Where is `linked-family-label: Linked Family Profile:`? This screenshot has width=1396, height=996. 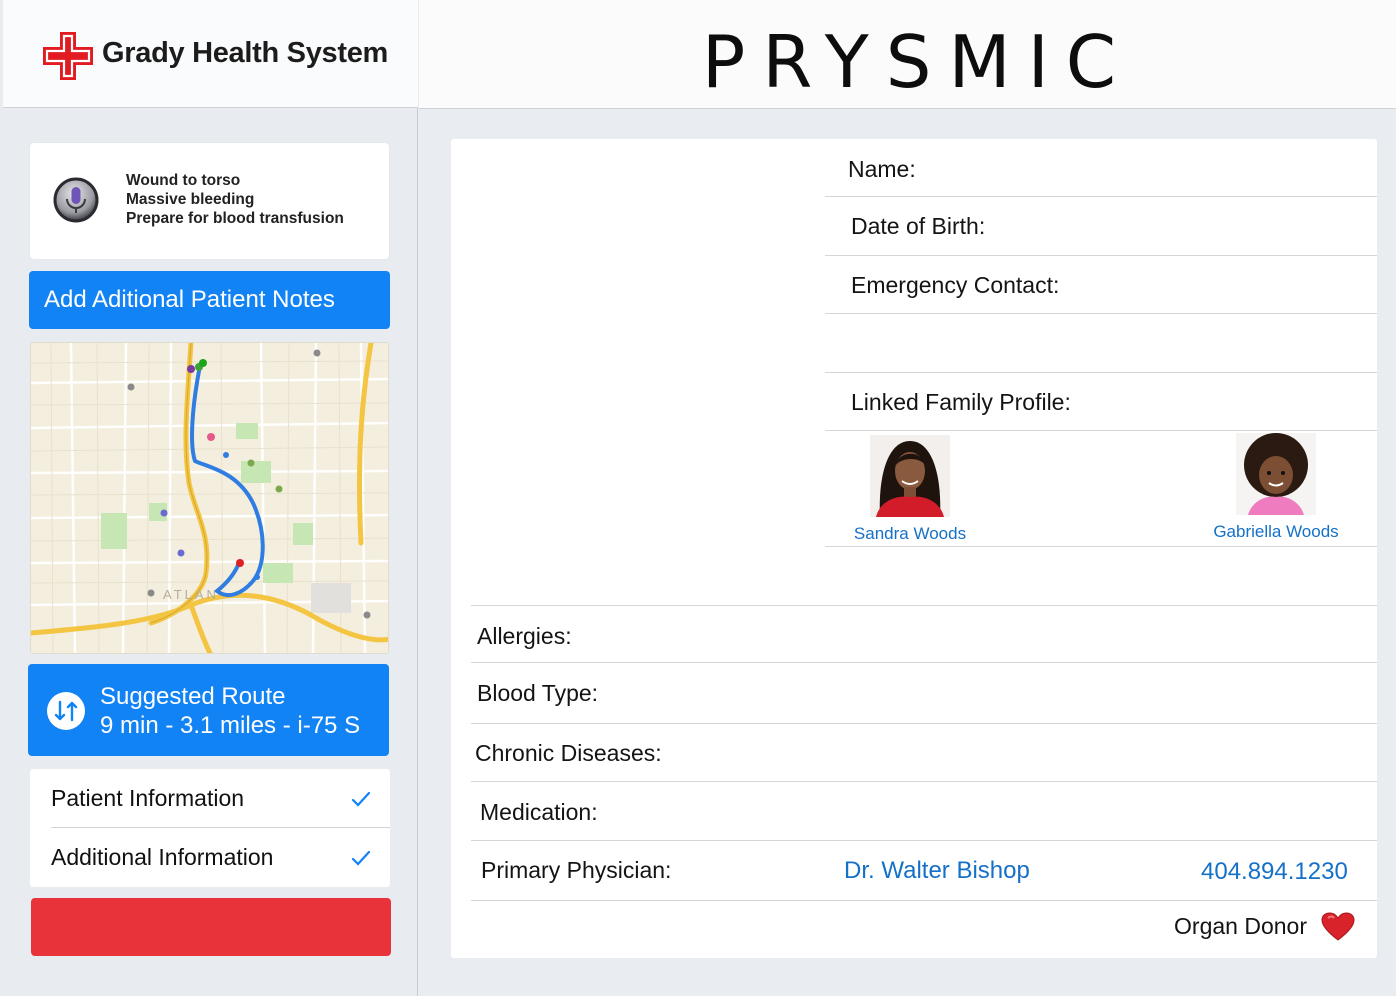 linked-family-label: Linked Family Profile: is located at coordinates (961, 402).